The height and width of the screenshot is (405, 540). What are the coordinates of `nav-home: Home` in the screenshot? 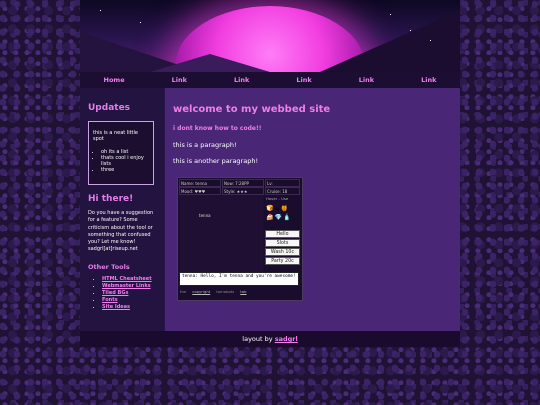 It's located at (114, 80).